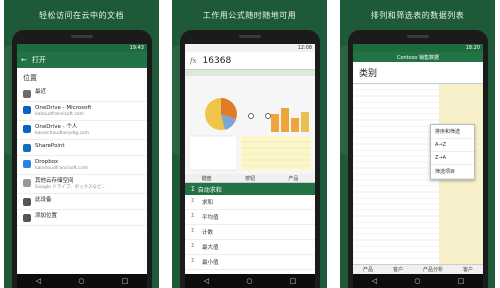 The height and width of the screenshot is (288, 500). I want to click on location-label: 添加位置, so click(46, 215).